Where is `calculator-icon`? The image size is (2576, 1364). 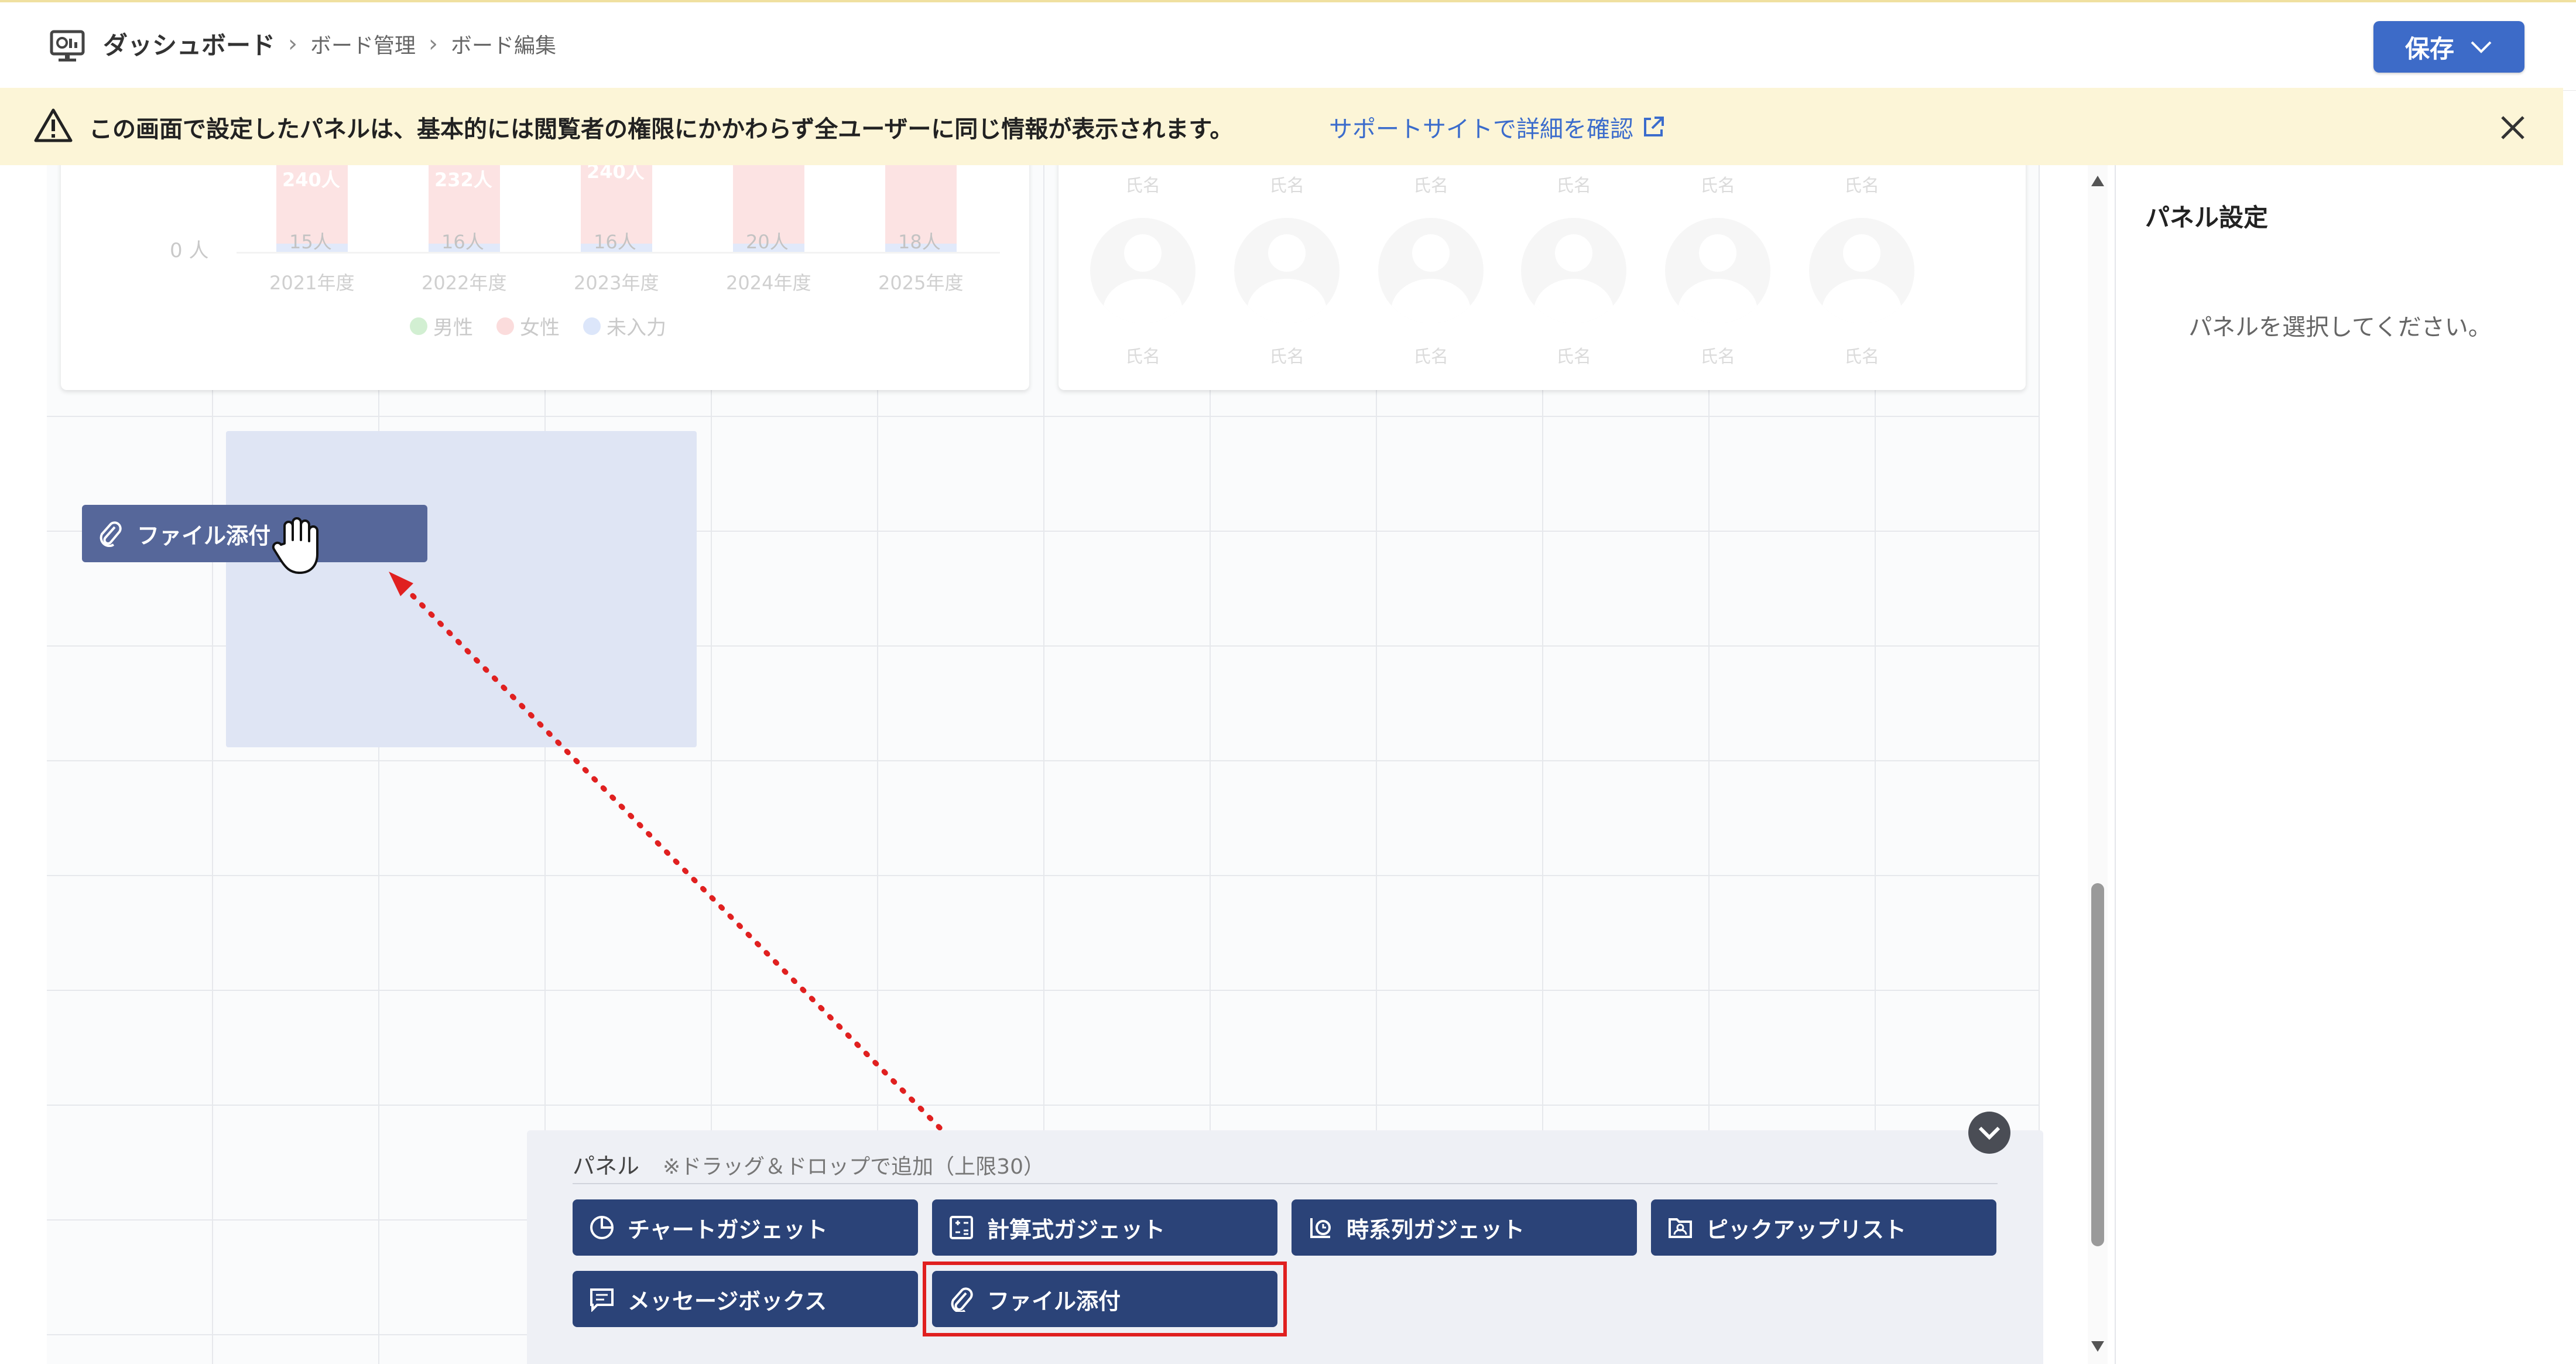 calculator-icon is located at coordinates (961, 1227).